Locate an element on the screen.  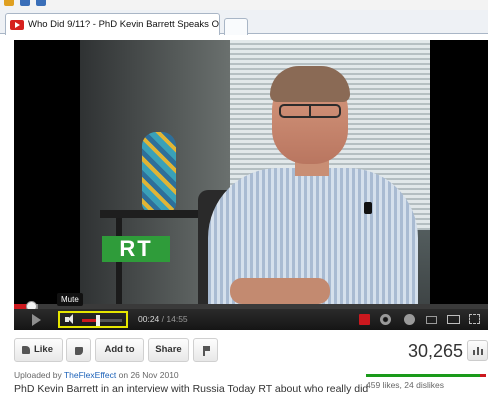
vase is located at coordinates (159, 172).